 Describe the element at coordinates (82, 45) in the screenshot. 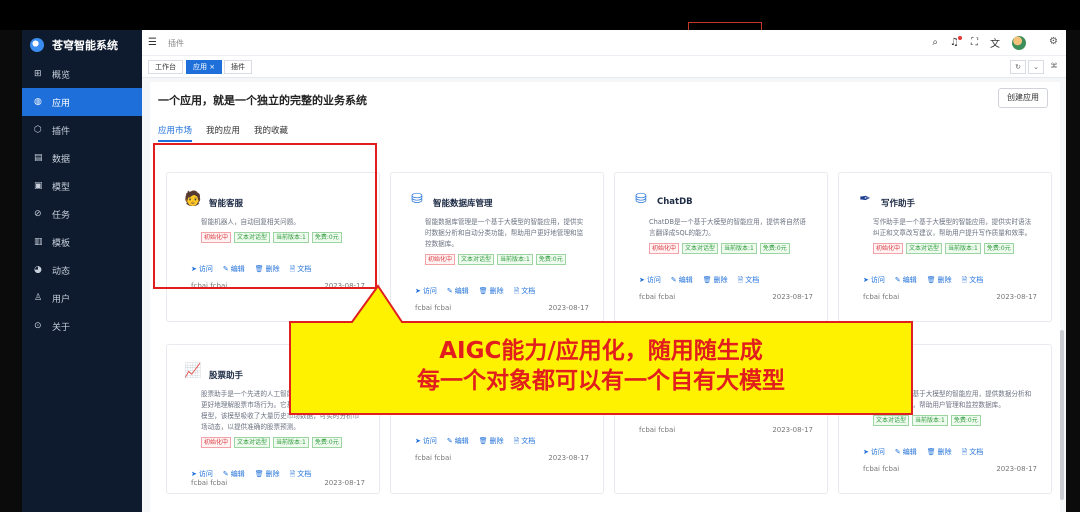

I see `brand: 苍穹智能系统` at that location.